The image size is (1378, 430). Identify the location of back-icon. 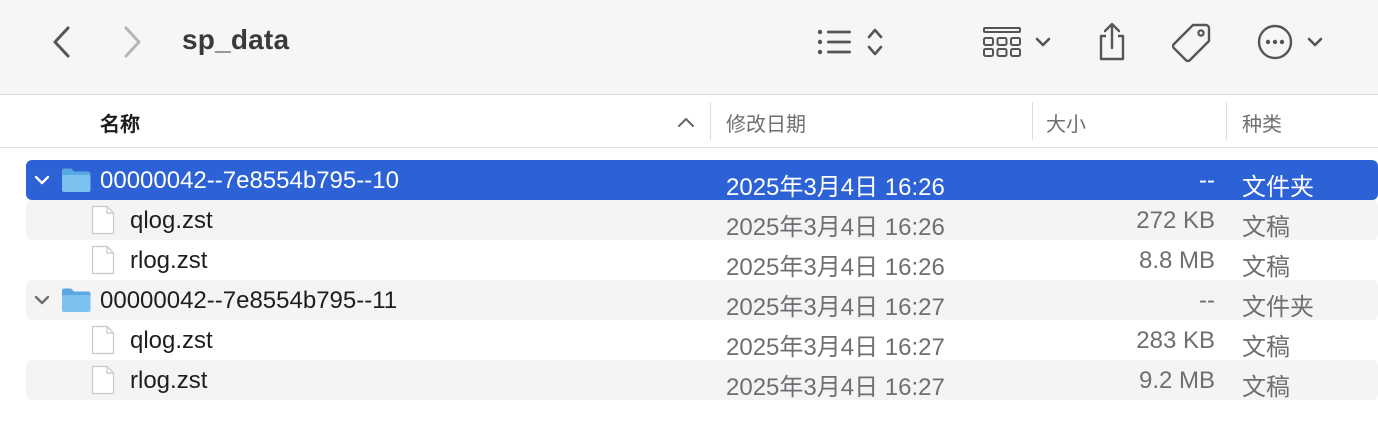
(62, 42).